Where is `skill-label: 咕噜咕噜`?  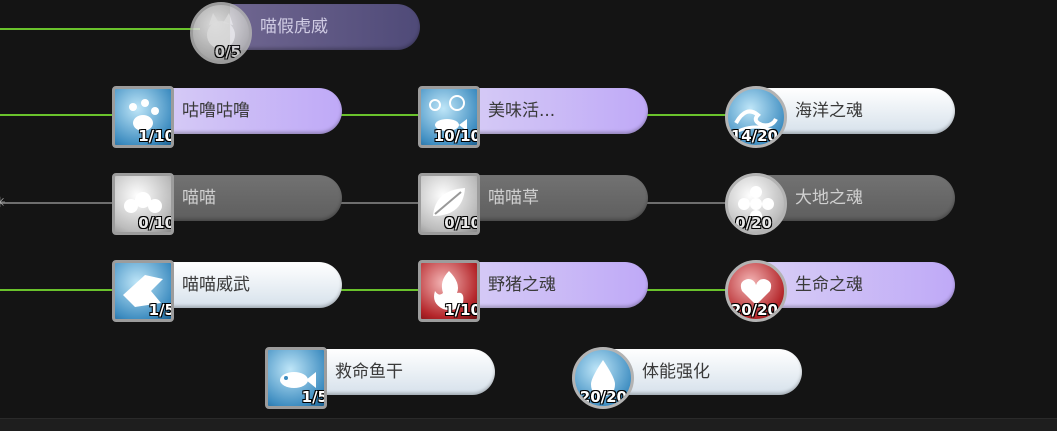 skill-label: 咕噜咕噜 is located at coordinates (216, 111).